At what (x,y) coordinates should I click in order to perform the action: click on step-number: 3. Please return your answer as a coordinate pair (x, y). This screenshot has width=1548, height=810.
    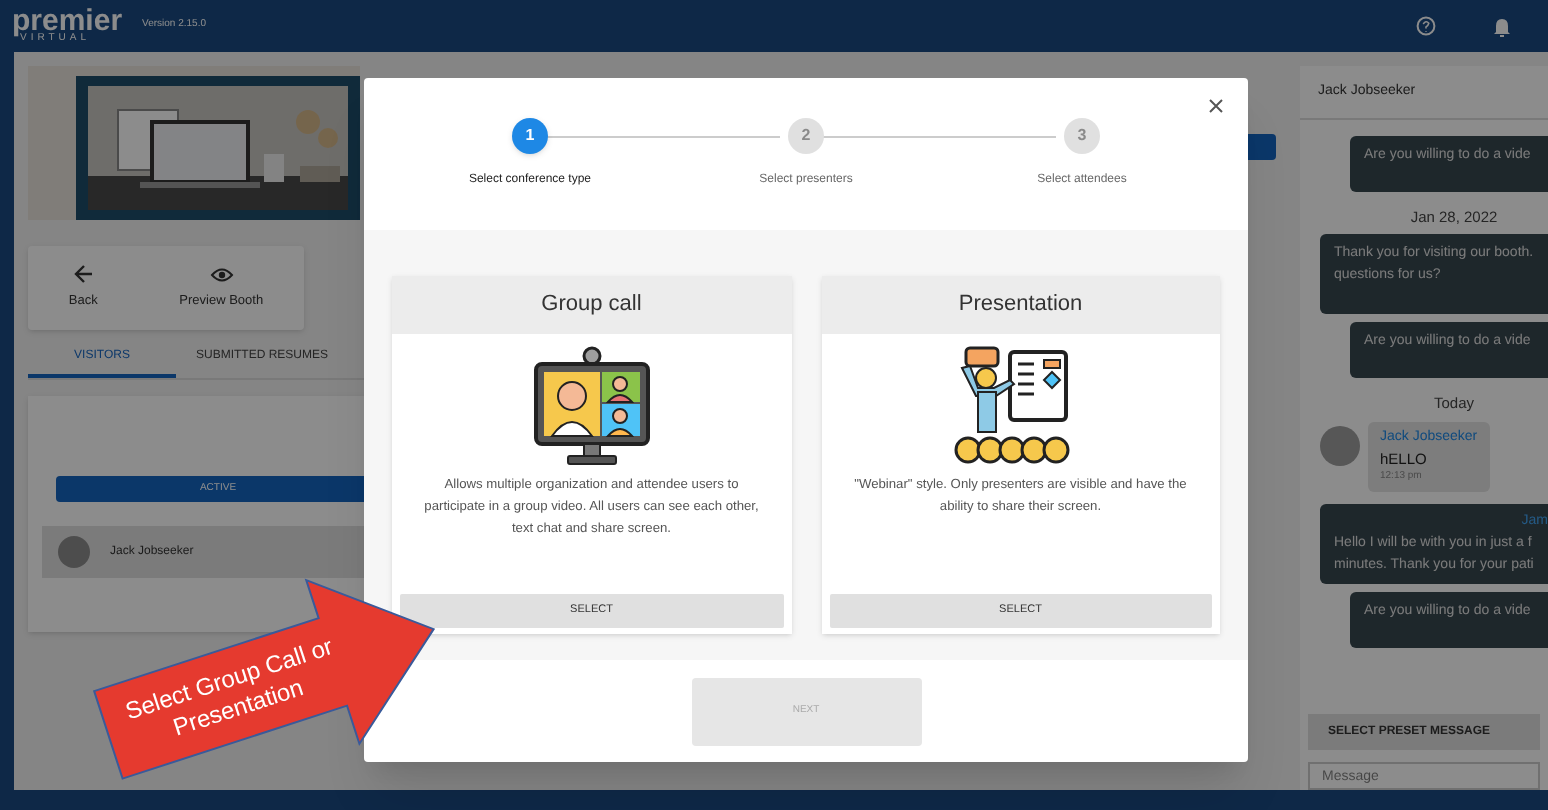
    Looking at the image, I should click on (1082, 136).